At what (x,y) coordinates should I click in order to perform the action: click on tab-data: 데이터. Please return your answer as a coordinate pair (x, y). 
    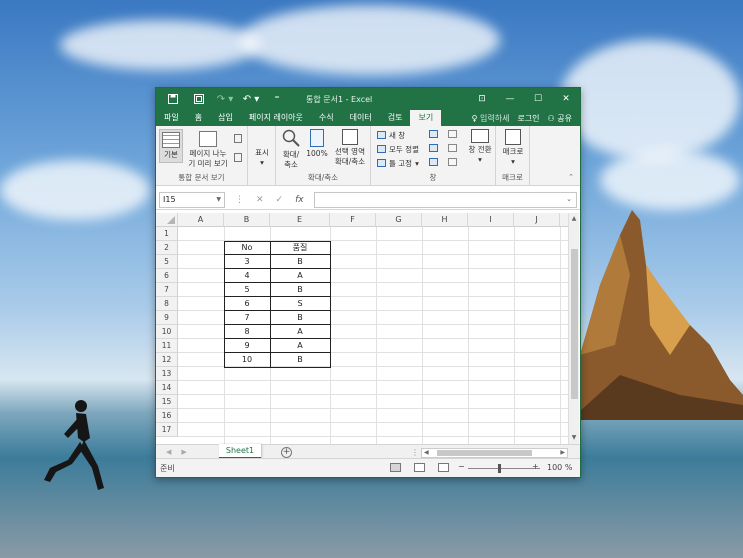
    Looking at the image, I should click on (361, 118).